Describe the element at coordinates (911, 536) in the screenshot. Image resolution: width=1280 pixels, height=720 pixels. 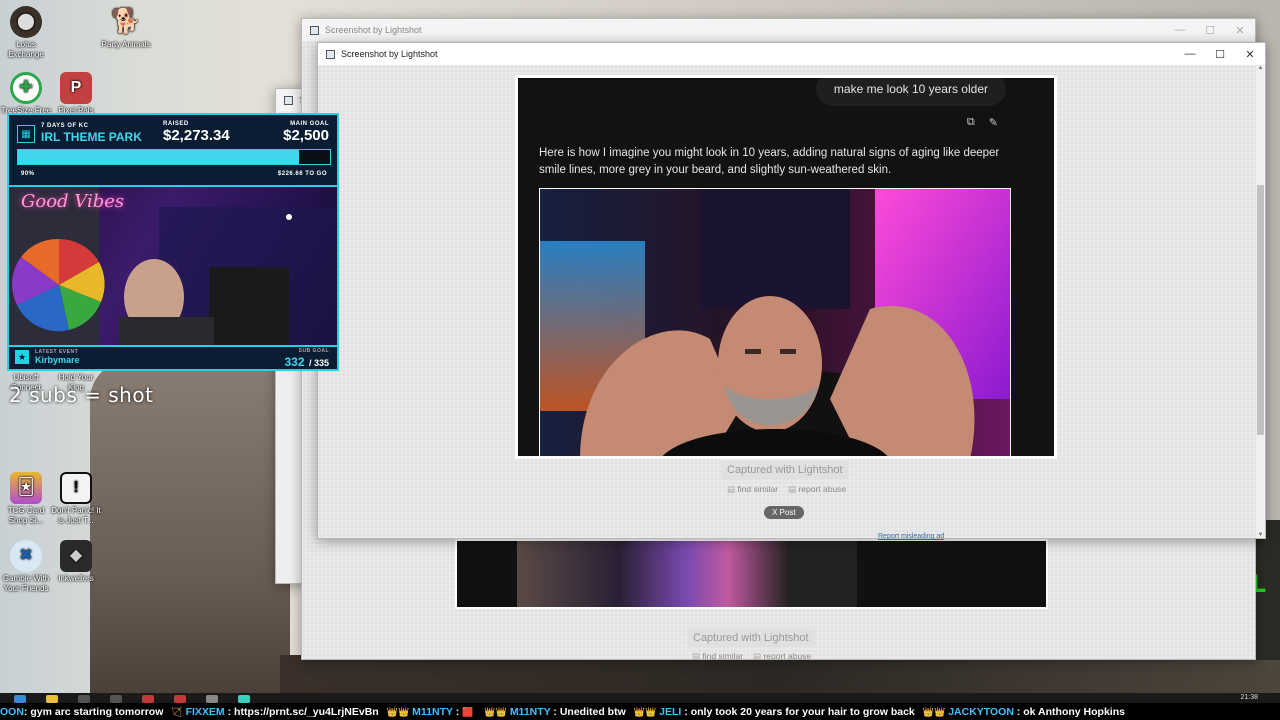
I see `report-ad-link: Report misleading ad` at that location.